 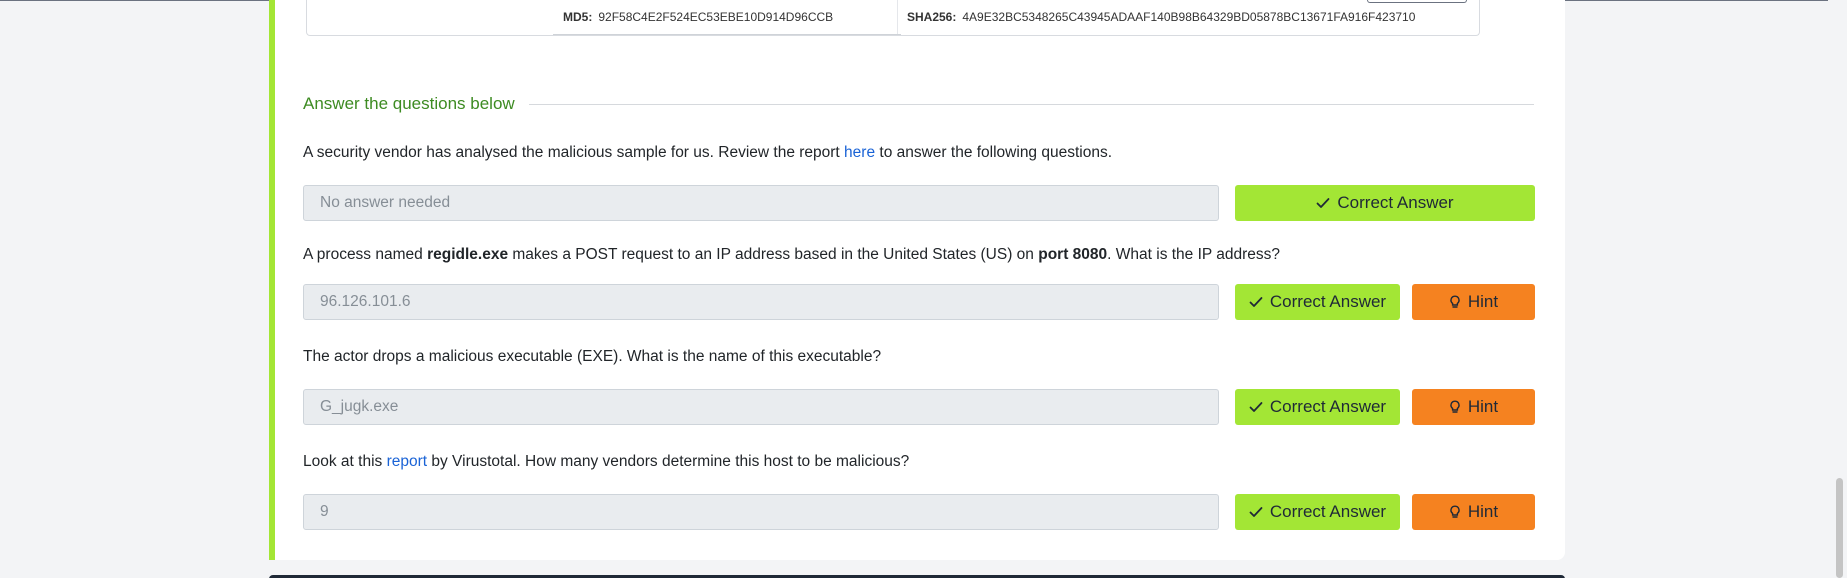 I want to click on md5-label: MD5:, so click(x=578, y=17).